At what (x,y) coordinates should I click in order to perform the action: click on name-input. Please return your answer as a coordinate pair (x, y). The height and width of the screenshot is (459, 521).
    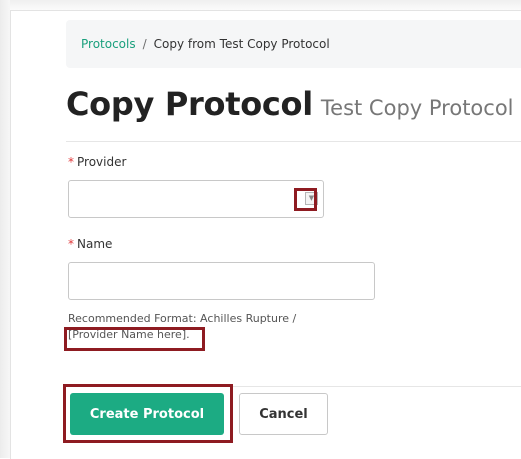
    Looking at the image, I should click on (221, 281).